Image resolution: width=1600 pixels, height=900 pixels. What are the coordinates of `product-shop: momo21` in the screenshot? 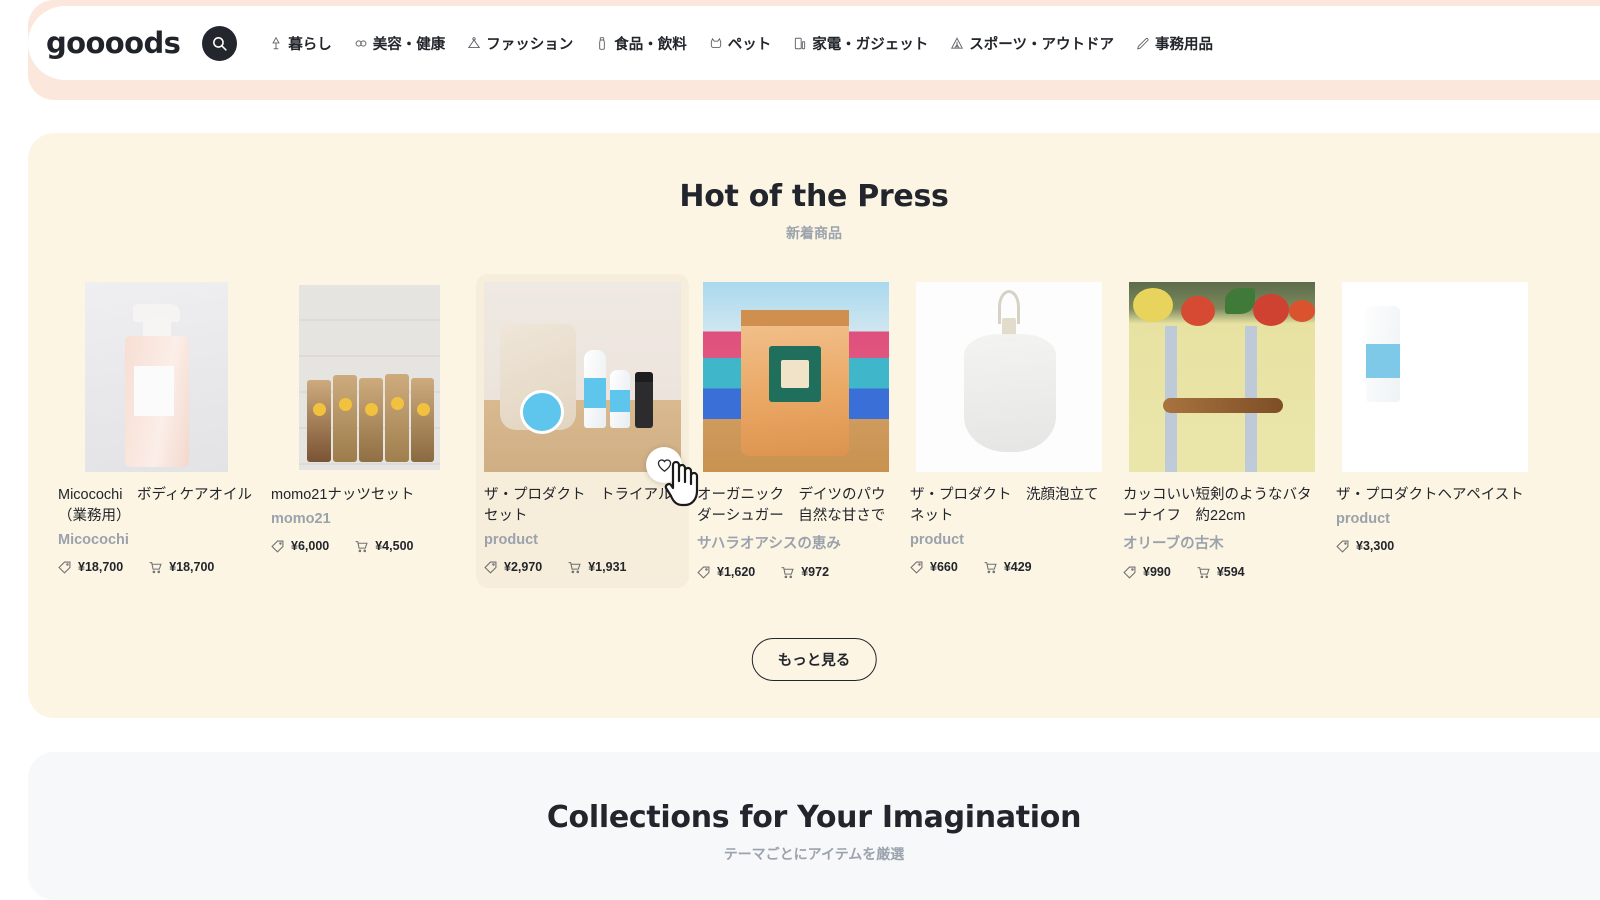 It's located at (301, 519).